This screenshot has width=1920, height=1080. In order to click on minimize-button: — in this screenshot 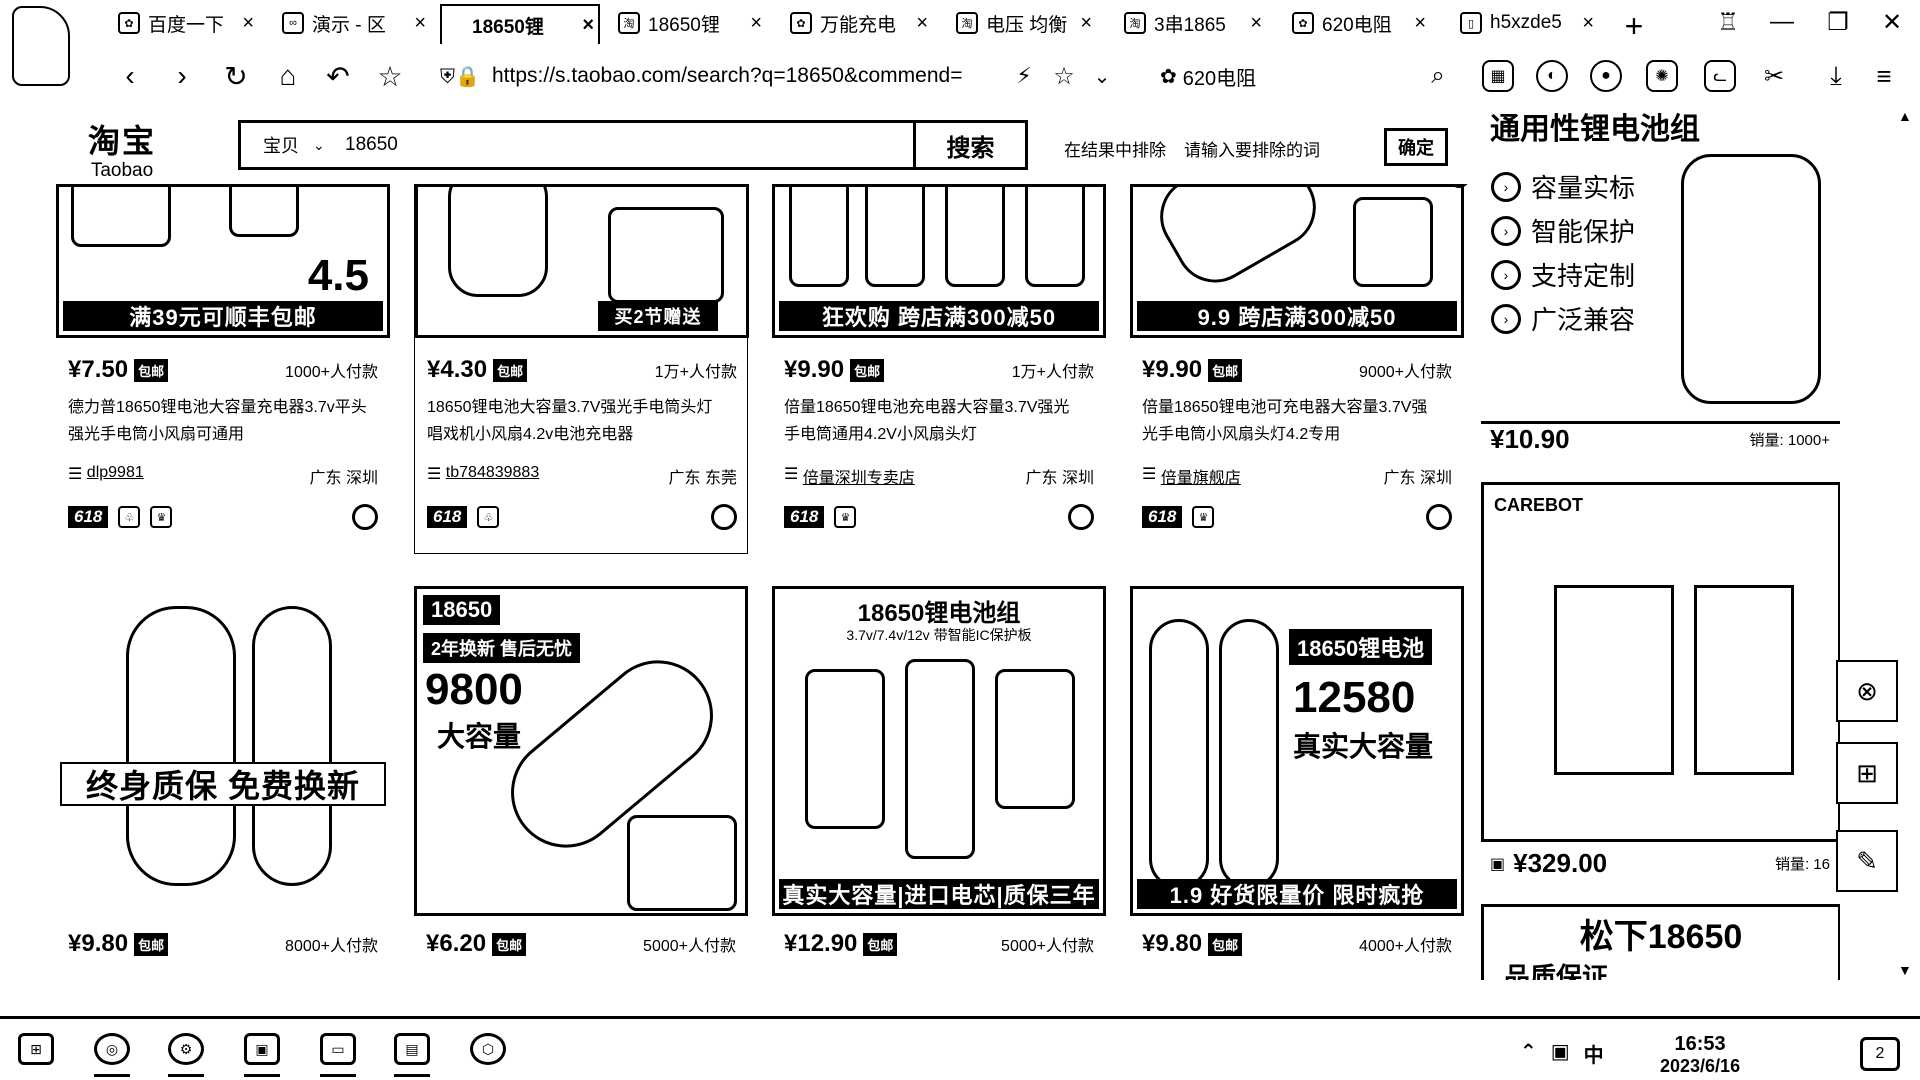, I will do `click(1782, 22)`.